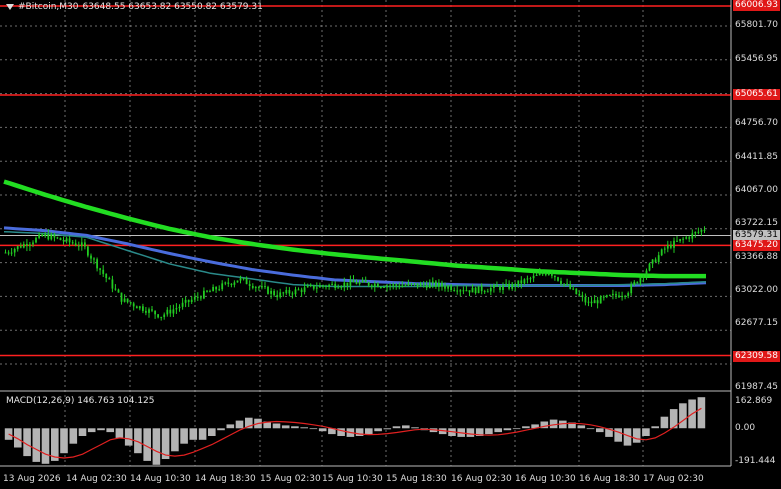 This screenshot has height=489, width=781. I want to click on time-axis-label: 15 Aug 18:30, so click(416, 479).